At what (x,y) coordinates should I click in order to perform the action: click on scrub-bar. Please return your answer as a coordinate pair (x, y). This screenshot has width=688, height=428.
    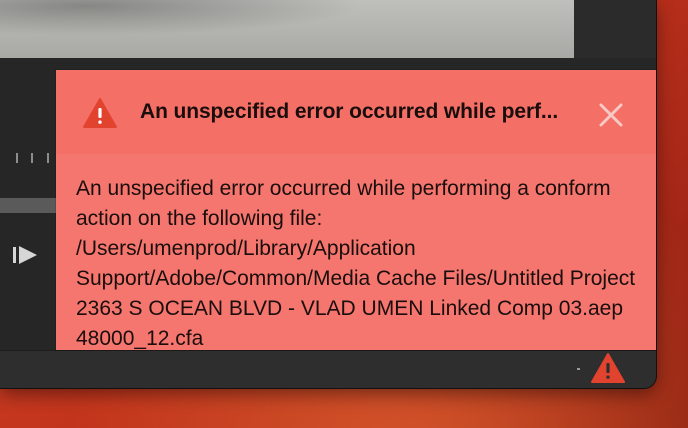
    Looking at the image, I should click on (30, 205).